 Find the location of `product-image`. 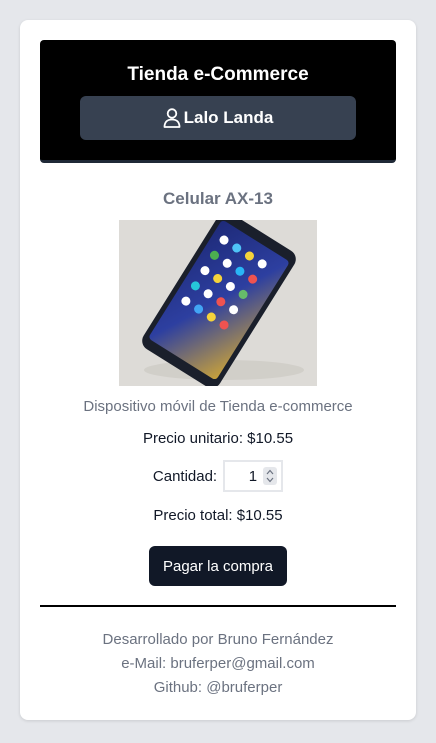

product-image is located at coordinates (218, 303).